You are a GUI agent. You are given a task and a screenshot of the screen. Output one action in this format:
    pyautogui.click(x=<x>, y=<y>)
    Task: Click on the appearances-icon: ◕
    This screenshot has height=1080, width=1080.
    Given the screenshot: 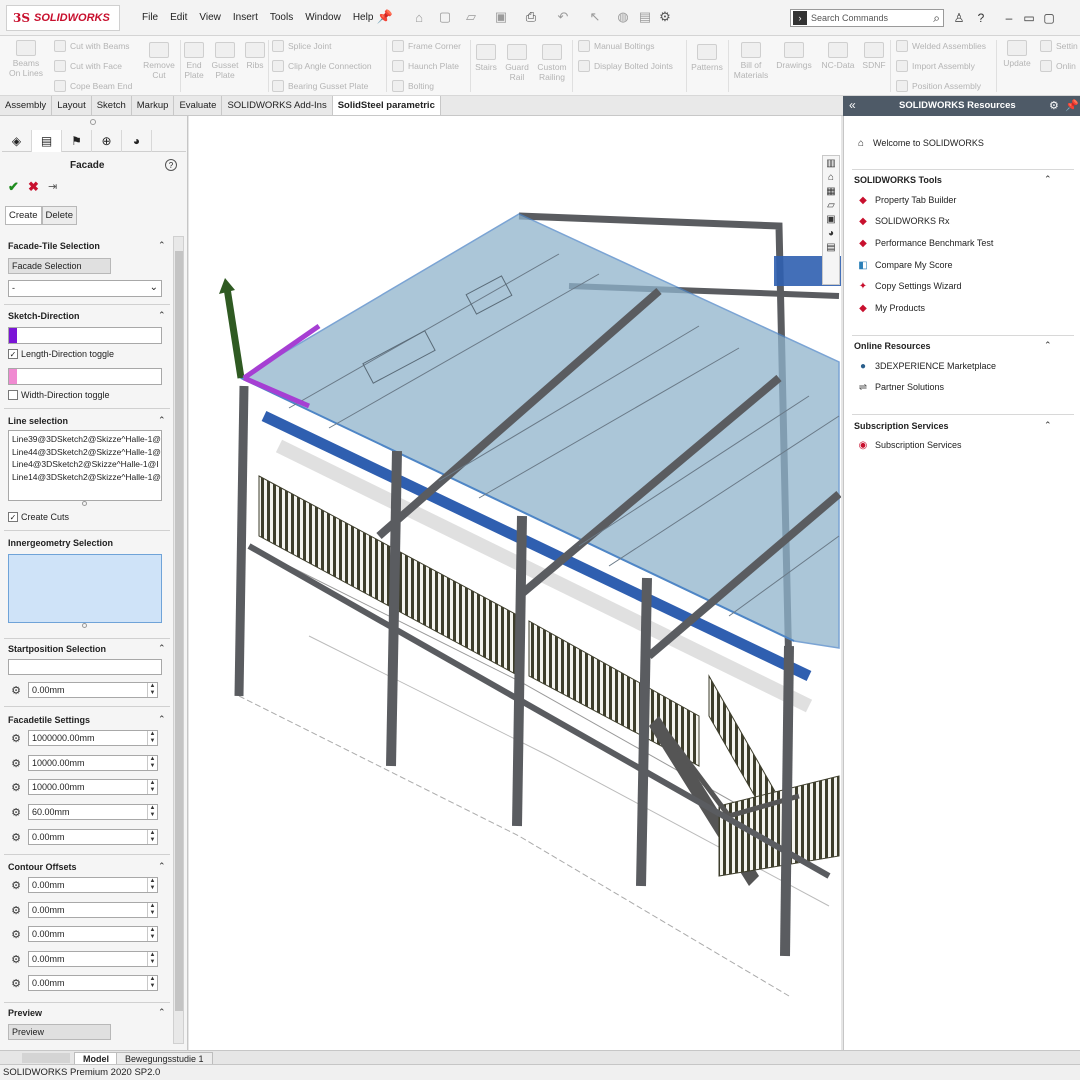 What is the action you would take?
    pyautogui.click(x=831, y=233)
    